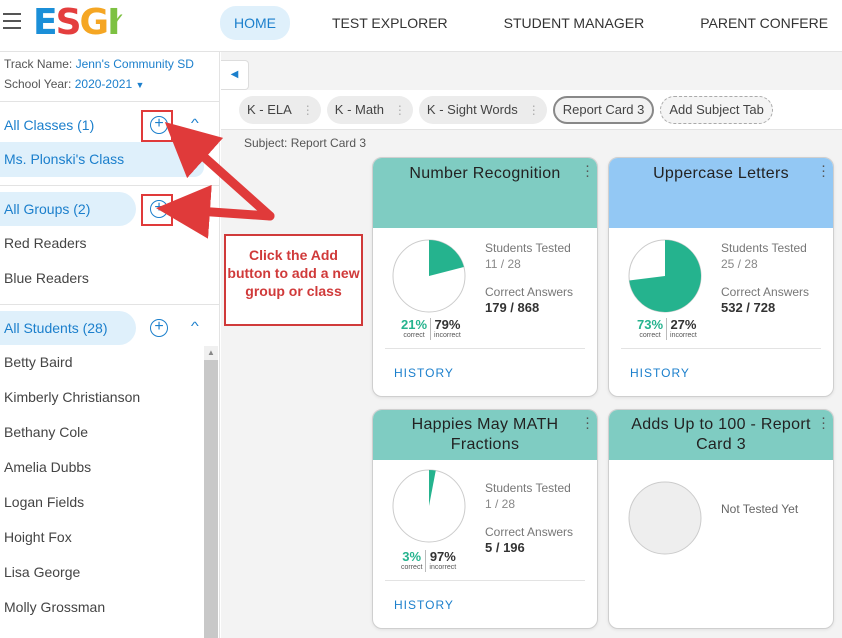  What do you see at coordinates (12, 21) in the screenshot?
I see `menu-icon` at bounding box center [12, 21].